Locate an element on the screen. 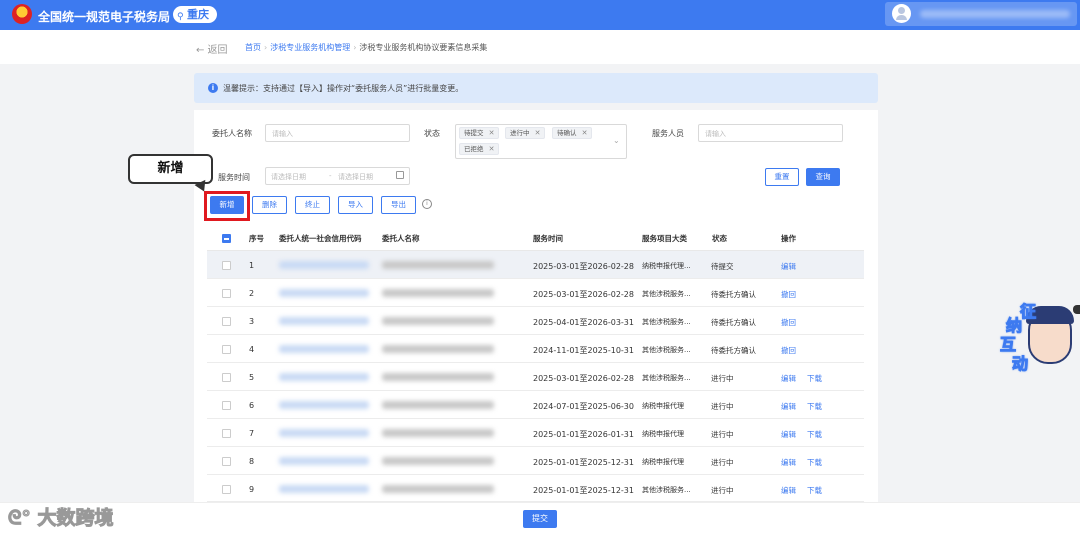 The height and width of the screenshot is (536, 1080). row-service-time: 2025-03-01至2026-02-28 is located at coordinates (583, 378).